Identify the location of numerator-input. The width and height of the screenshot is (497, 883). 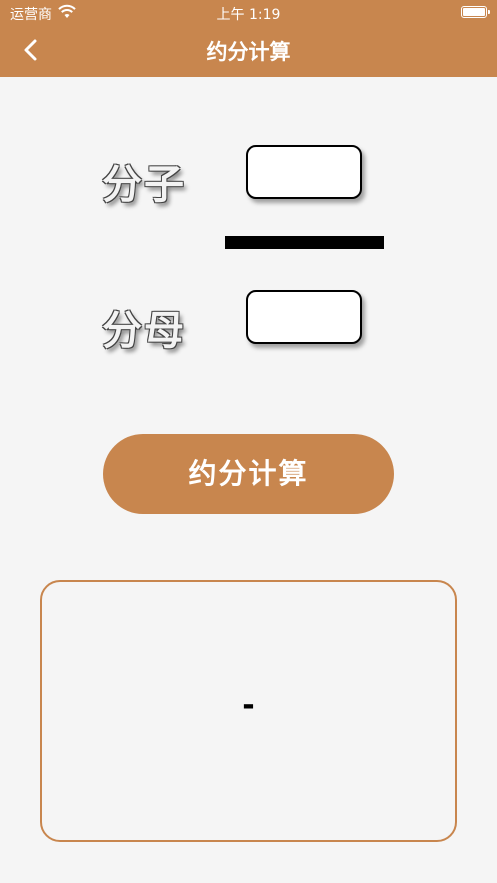
(304, 172).